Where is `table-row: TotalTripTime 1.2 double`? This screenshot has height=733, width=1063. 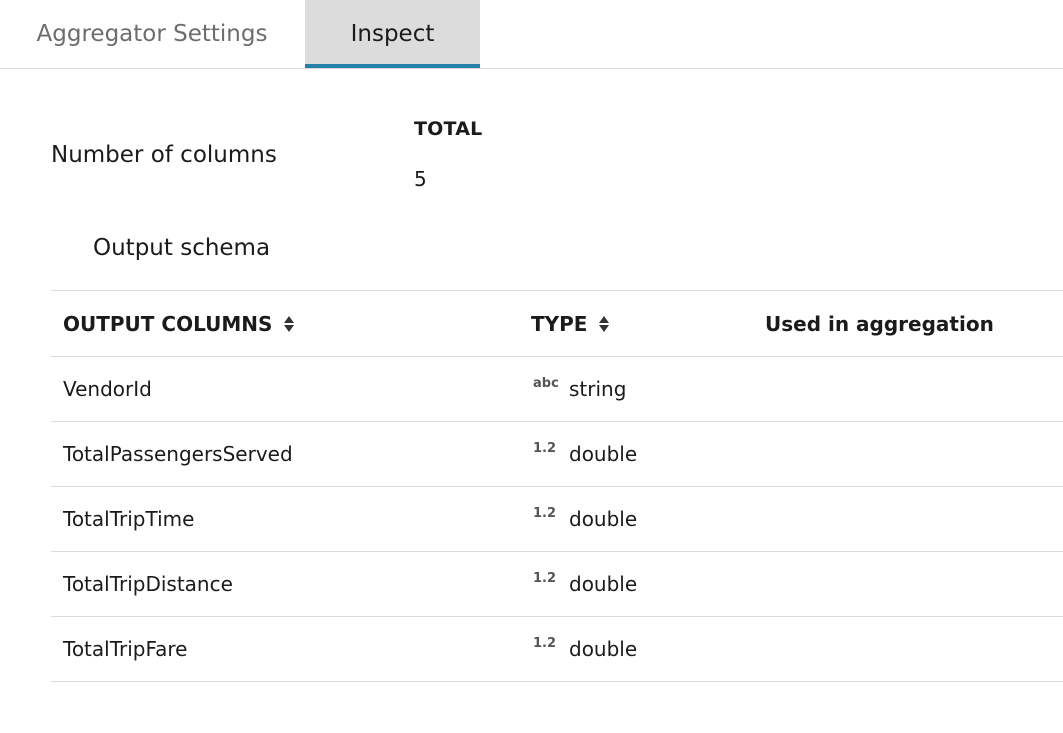 table-row: TotalTripTime 1.2 double is located at coordinates (557, 519).